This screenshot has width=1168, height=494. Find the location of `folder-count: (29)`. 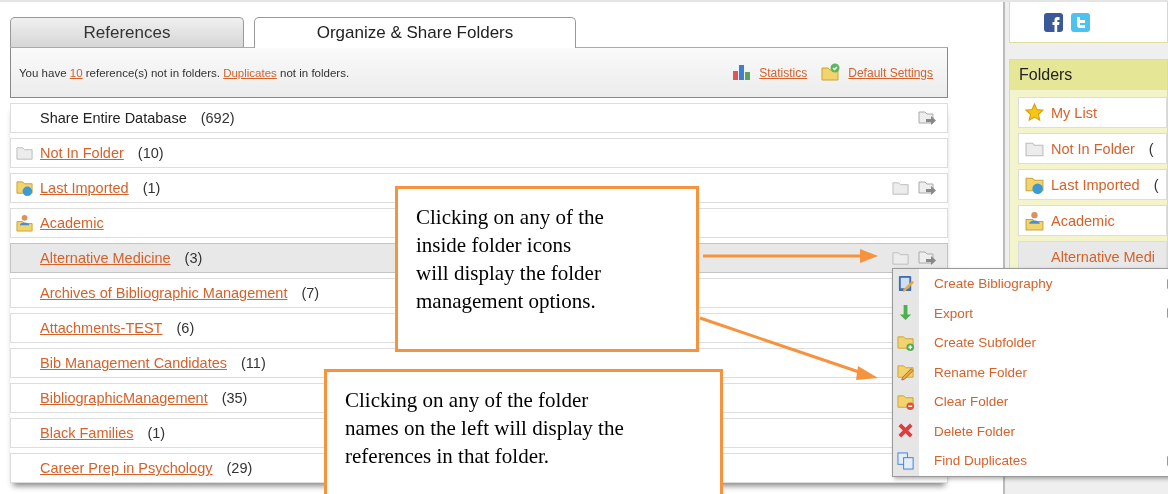

folder-count: (29) is located at coordinates (239, 468).